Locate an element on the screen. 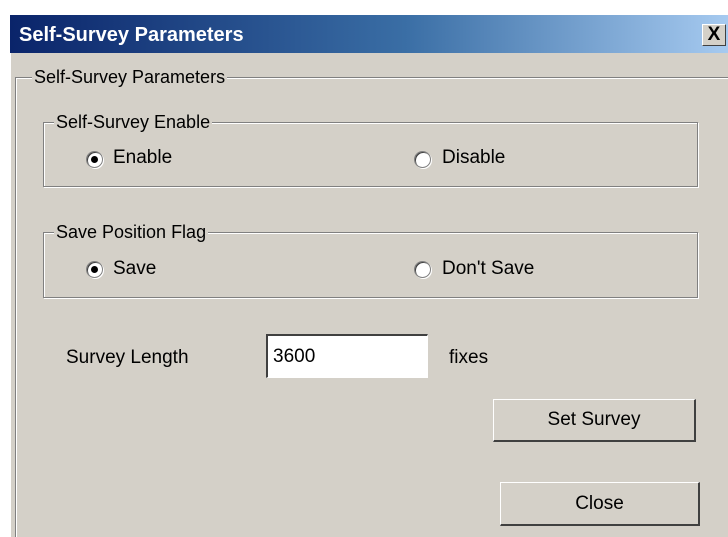  survey-length-unit: fixes is located at coordinates (469, 357).